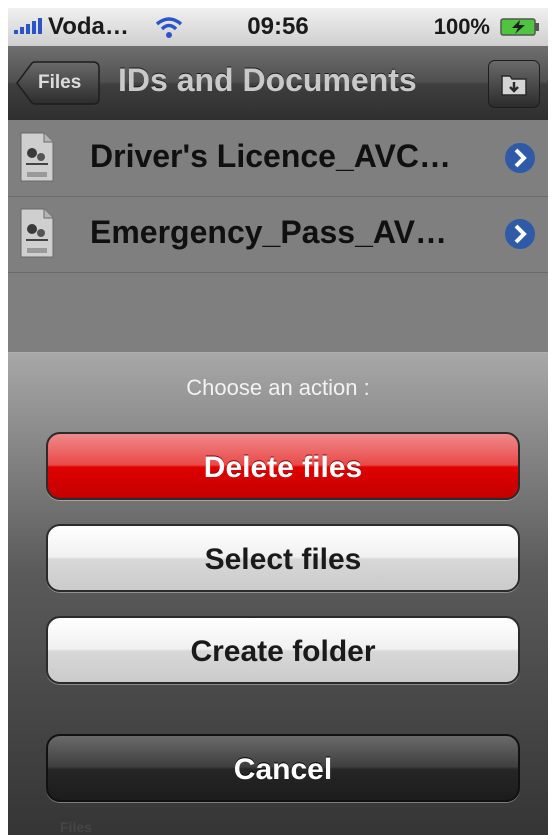 This screenshot has height=835, width=556. What do you see at coordinates (278, 824) in the screenshot?
I see `tab-bar-behind-sheet: Files` at bounding box center [278, 824].